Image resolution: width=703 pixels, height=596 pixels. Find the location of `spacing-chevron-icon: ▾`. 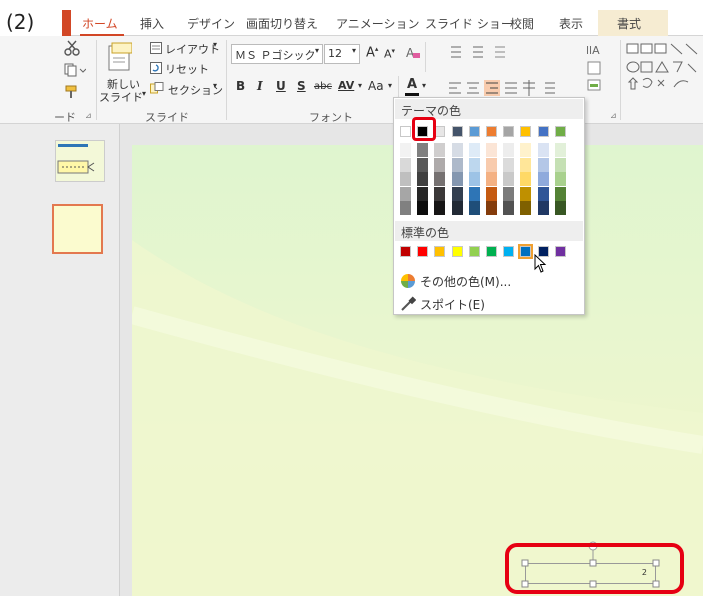

spacing-chevron-icon: ▾ is located at coordinates (360, 85).